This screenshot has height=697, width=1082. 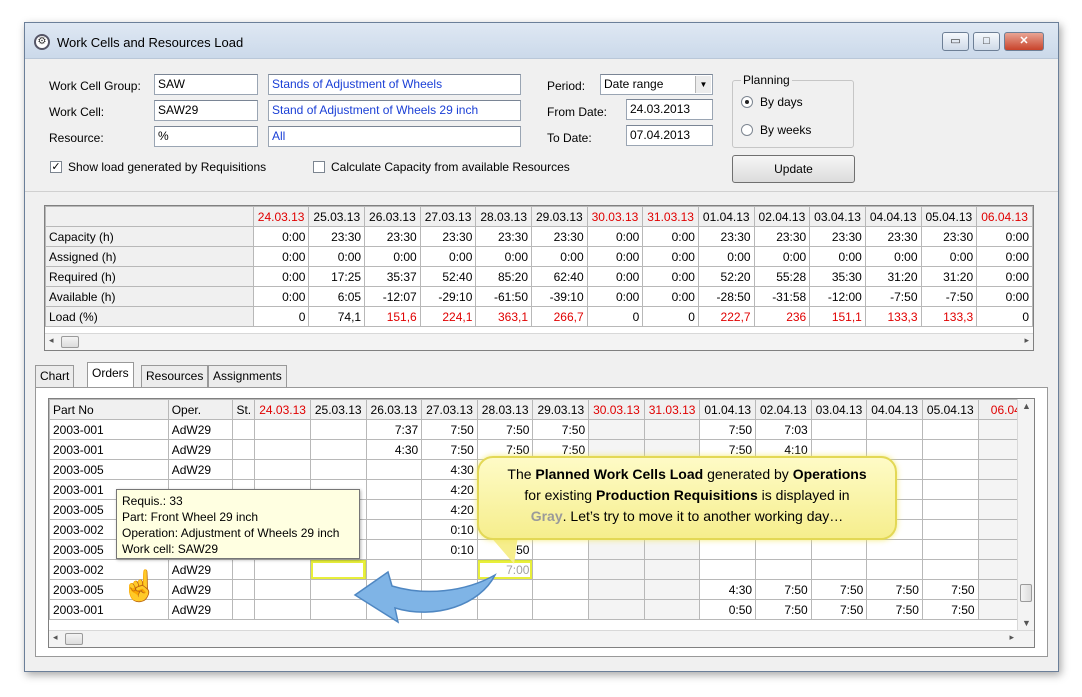 What do you see at coordinates (392, 276) in the screenshot?
I see `summary-cell: 35:37` at bounding box center [392, 276].